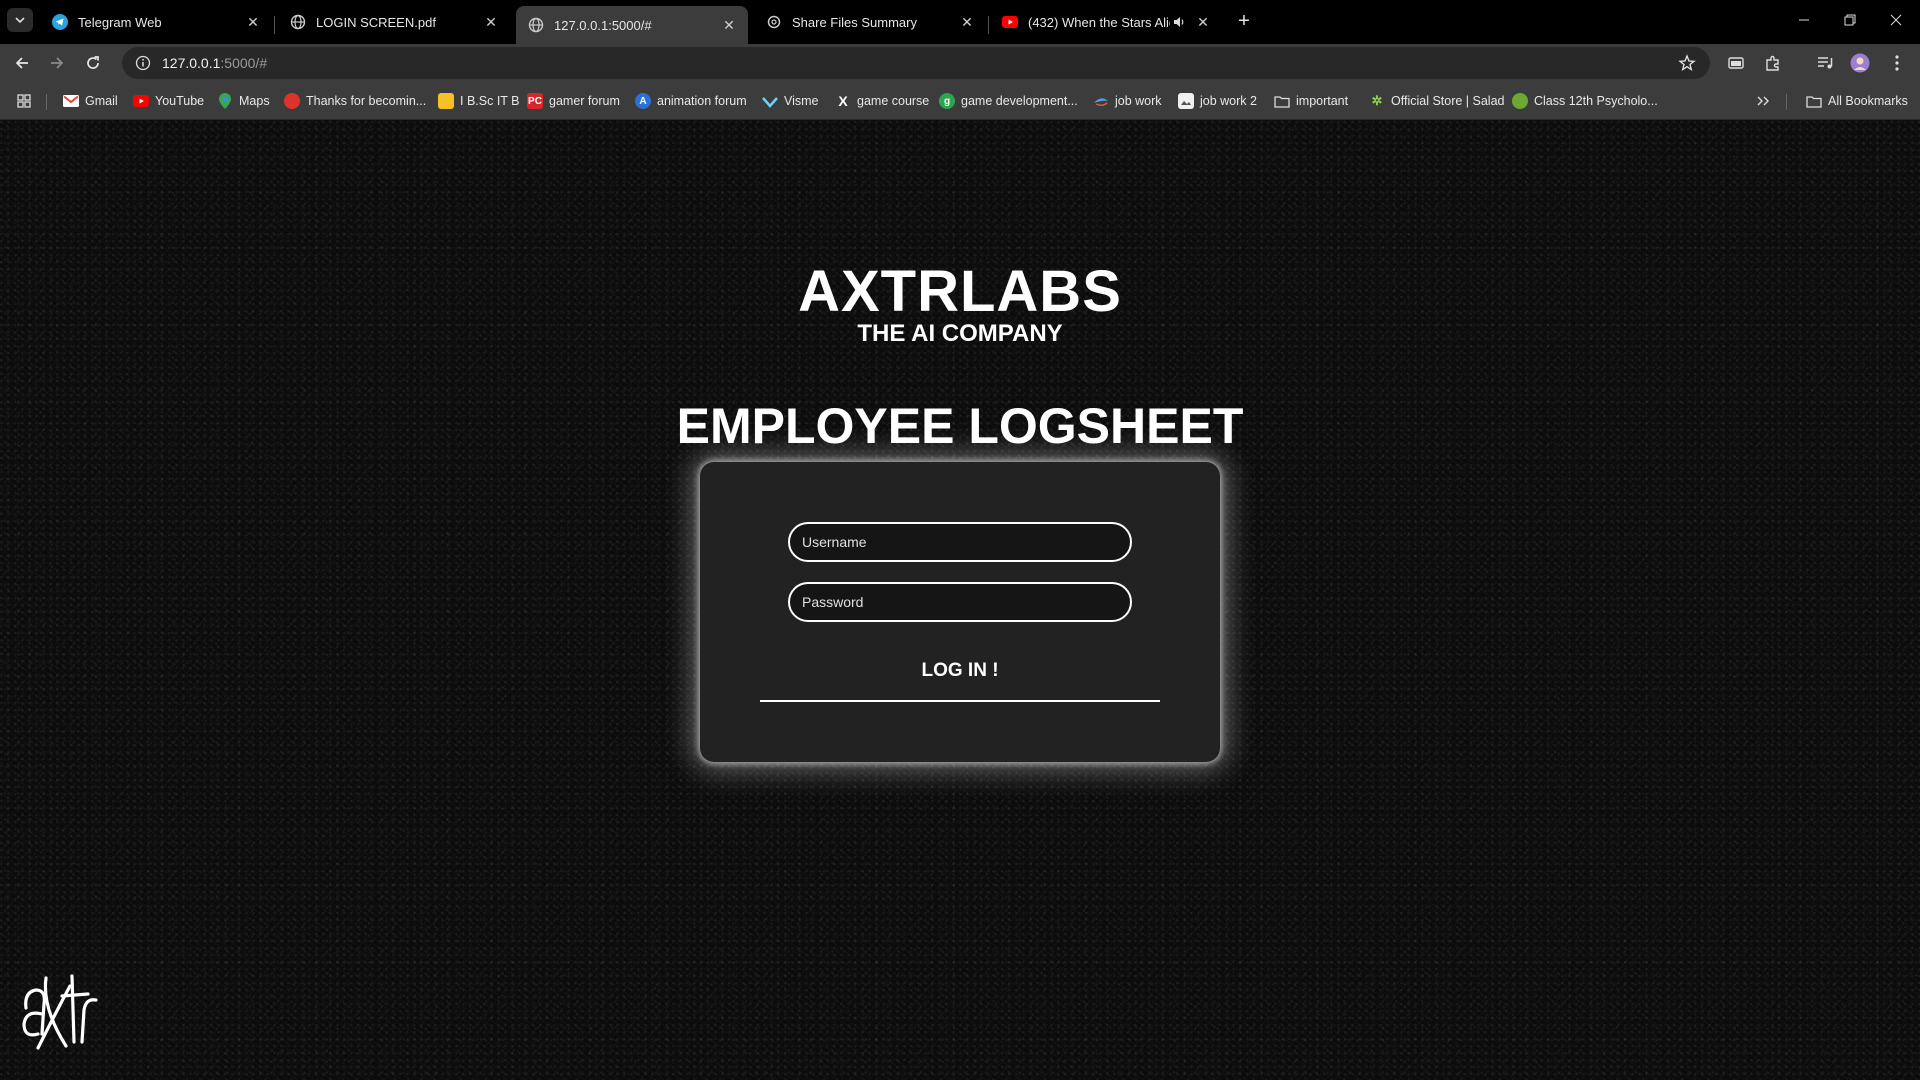 The image size is (1920, 1080). Describe the element at coordinates (254, 101) in the screenshot. I see `bookmark-label: Maps` at that location.